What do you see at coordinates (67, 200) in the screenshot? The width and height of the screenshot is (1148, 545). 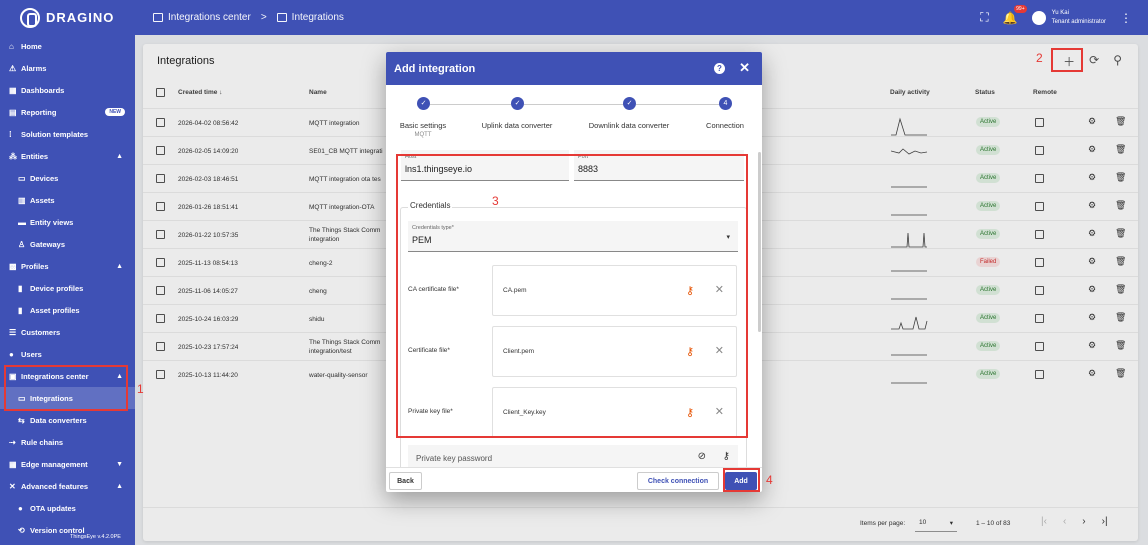 I see `sidebar-item-assets: ▥ Assets` at bounding box center [67, 200].